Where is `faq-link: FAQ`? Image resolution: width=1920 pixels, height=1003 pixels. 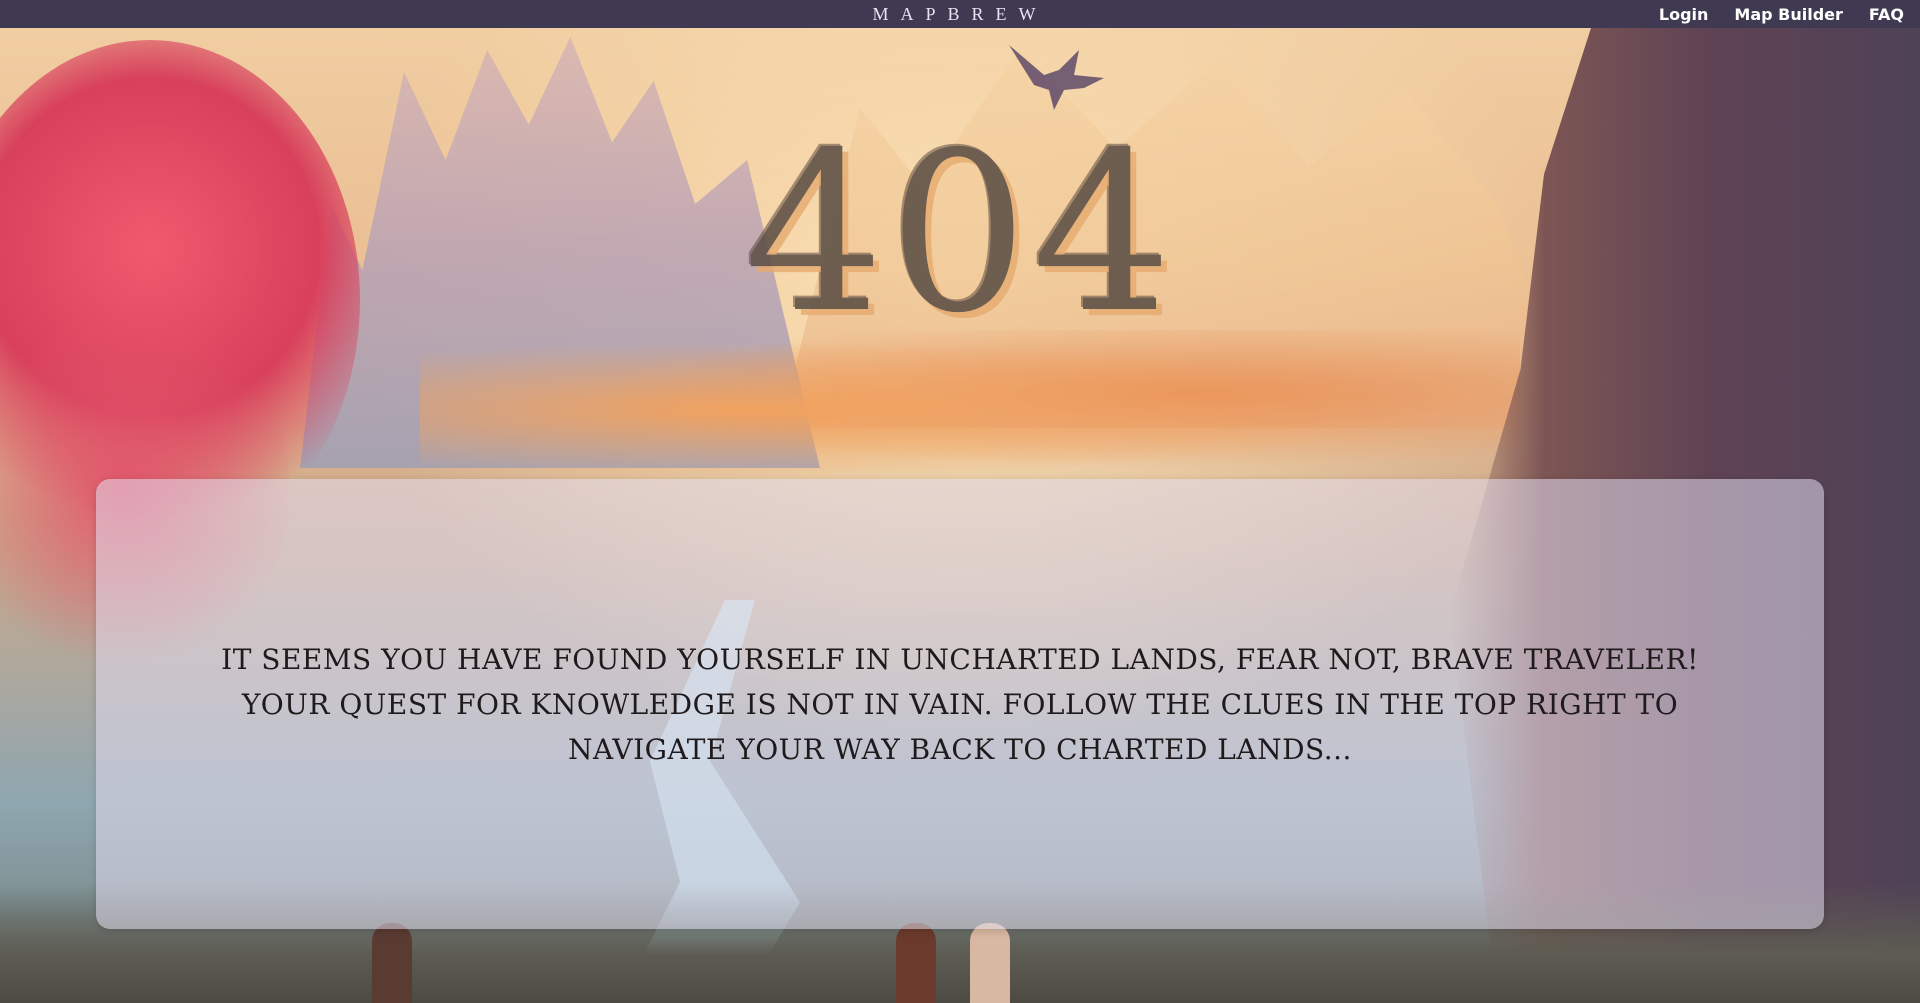 faq-link: FAQ is located at coordinates (1886, 14).